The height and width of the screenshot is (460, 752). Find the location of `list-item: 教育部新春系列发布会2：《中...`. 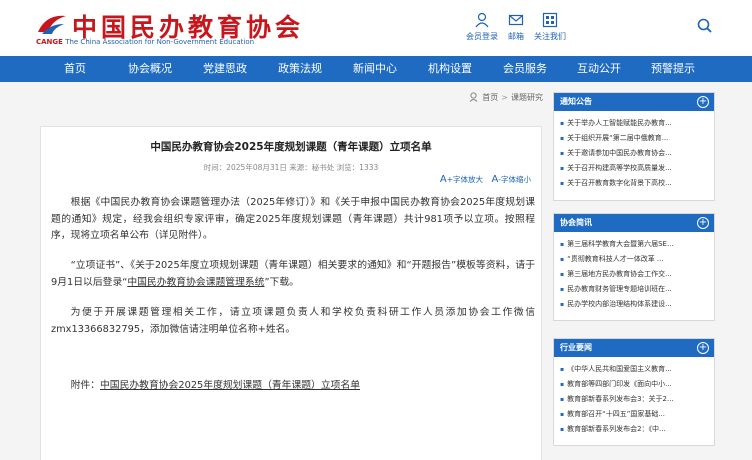

list-item: 教育部新春系列发布会2：《中... is located at coordinates (635, 429).